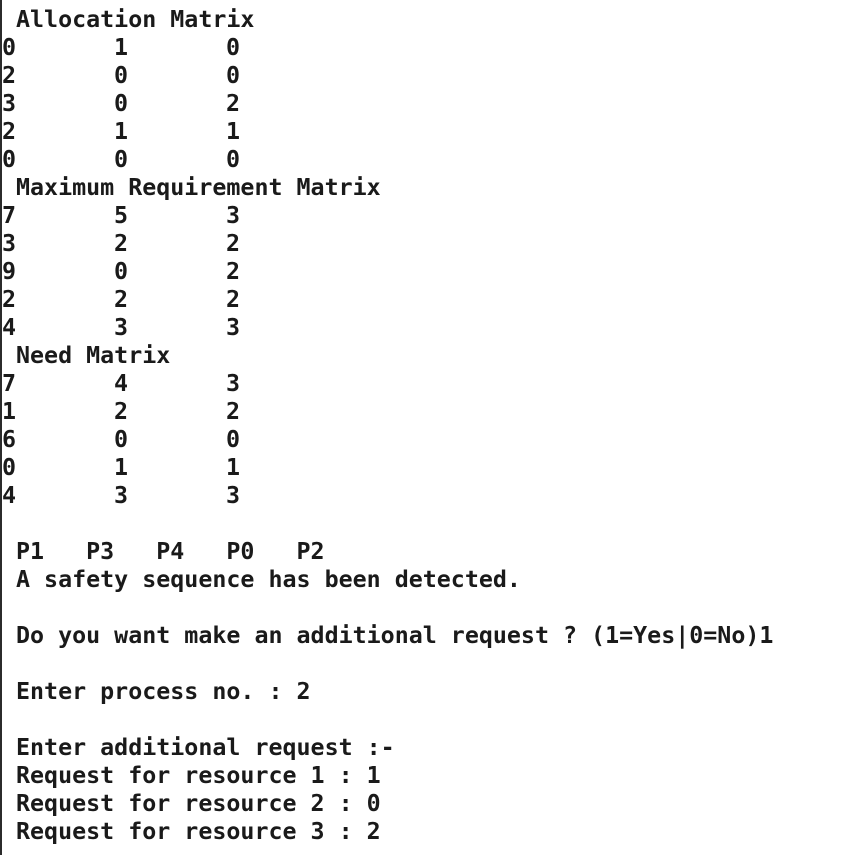  What do you see at coordinates (135, 19) in the screenshot?
I see `allocation-matrix-title: Allocation Matrix` at bounding box center [135, 19].